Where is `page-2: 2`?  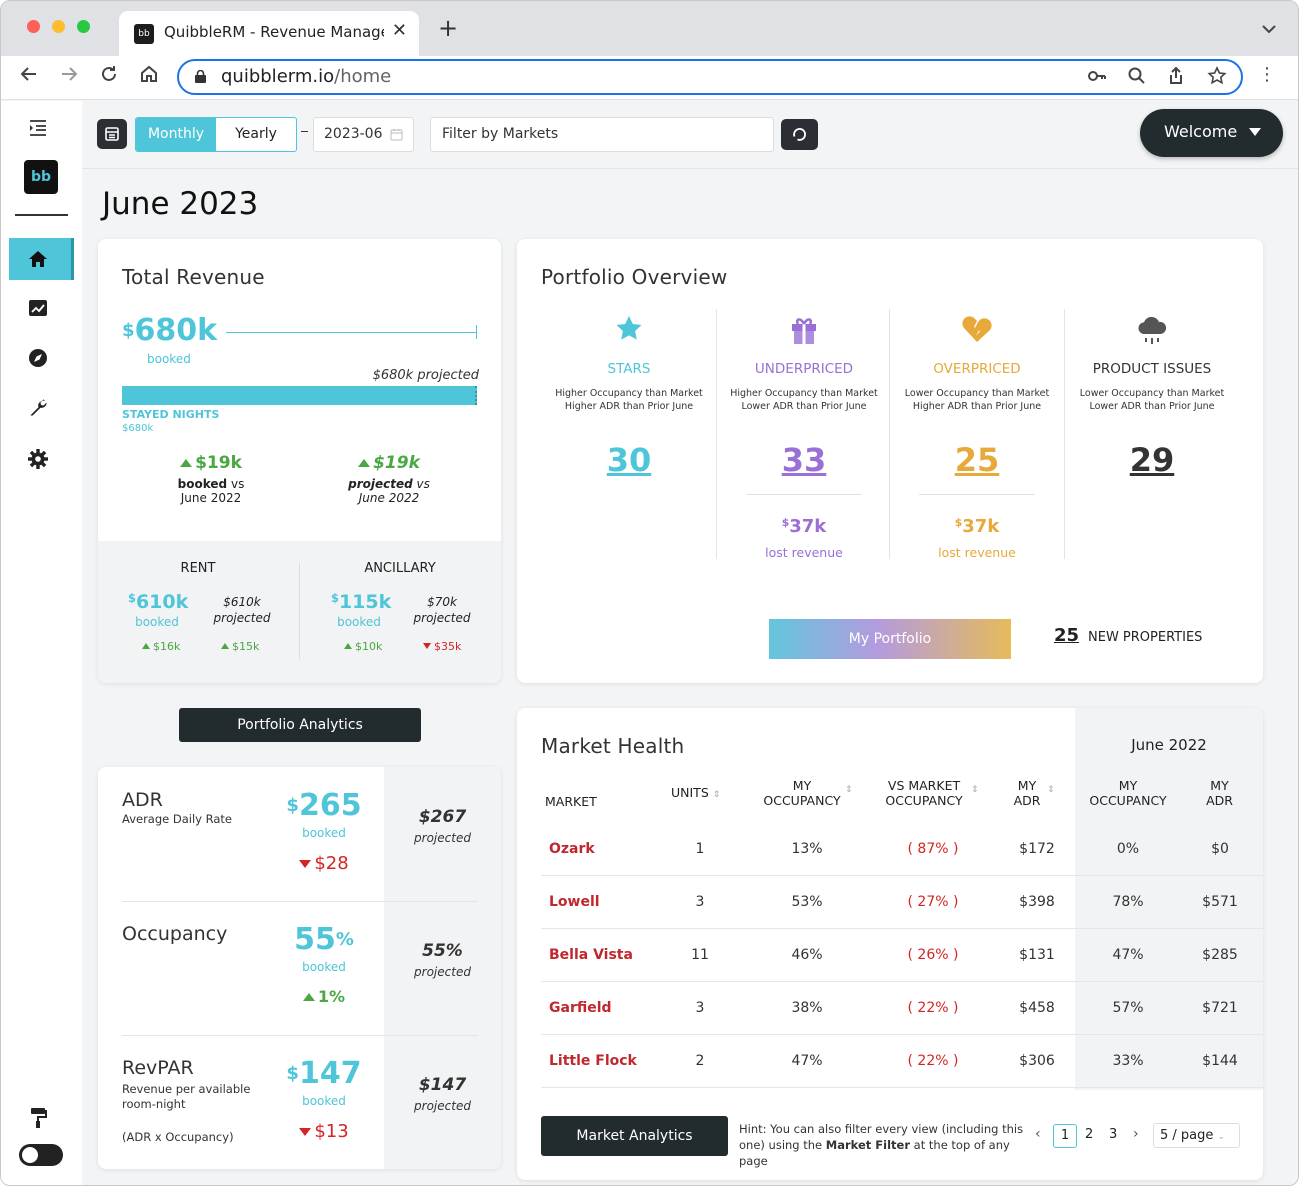
page-2: 2 is located at coordinates (1089, 1134).